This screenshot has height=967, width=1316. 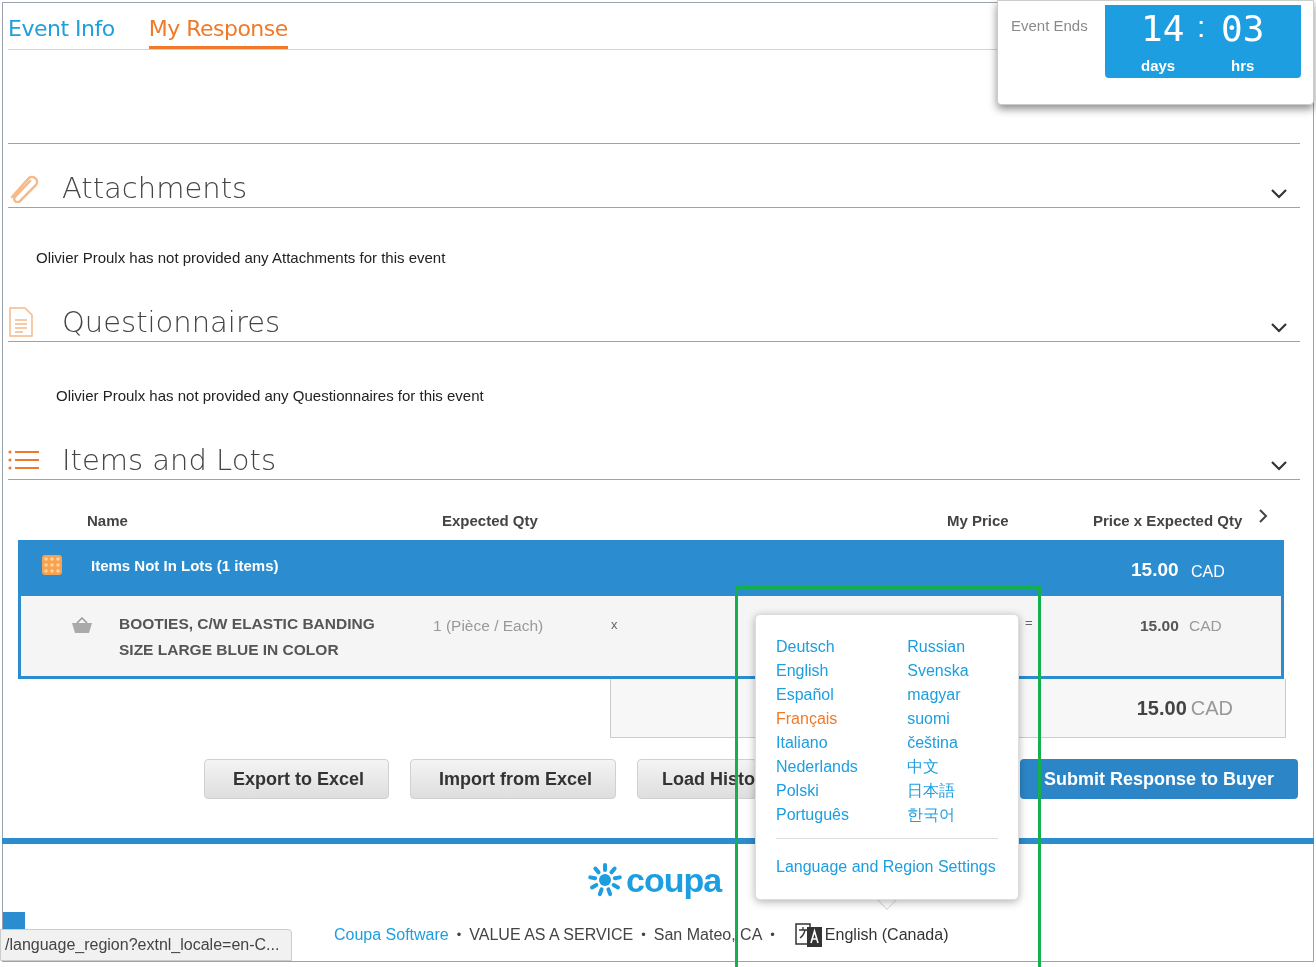 What do you see at coordinates (962, 694) in the screenshot?
I see `language-option: magyar` at bounding box center [962, 694].